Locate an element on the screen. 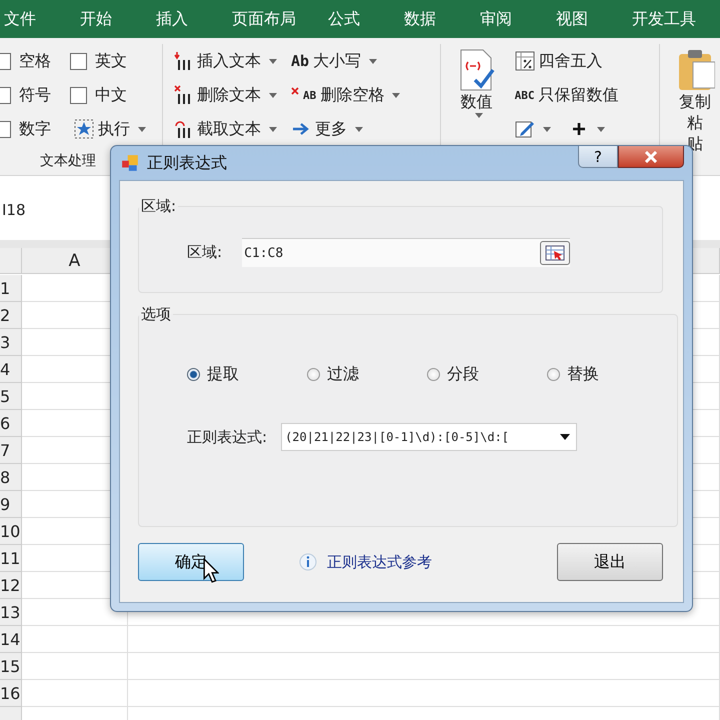 The height and width of the screenshot is (720, 720). cut-text-icon is located at coordinates (183, 129).